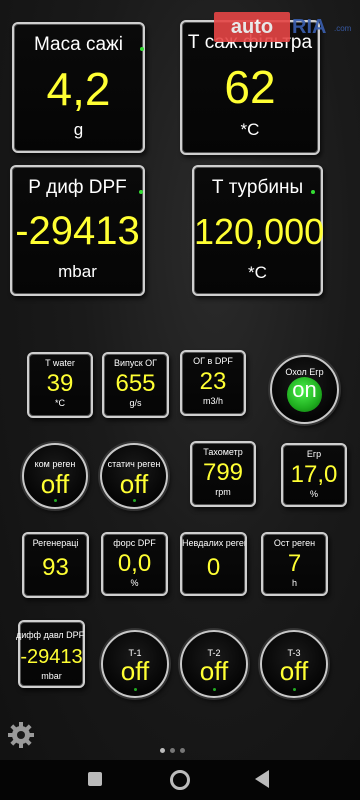 This screenshot has width=360, height=800. Describe the element at coordinates (50, 635) in the screenshot. I see `gauge-label: дифф давл DPF` at that location.